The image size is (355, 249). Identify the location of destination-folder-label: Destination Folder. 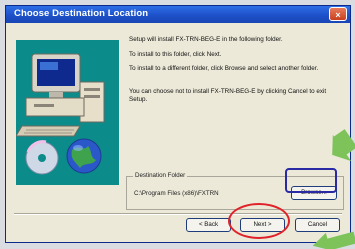
(160, 175).